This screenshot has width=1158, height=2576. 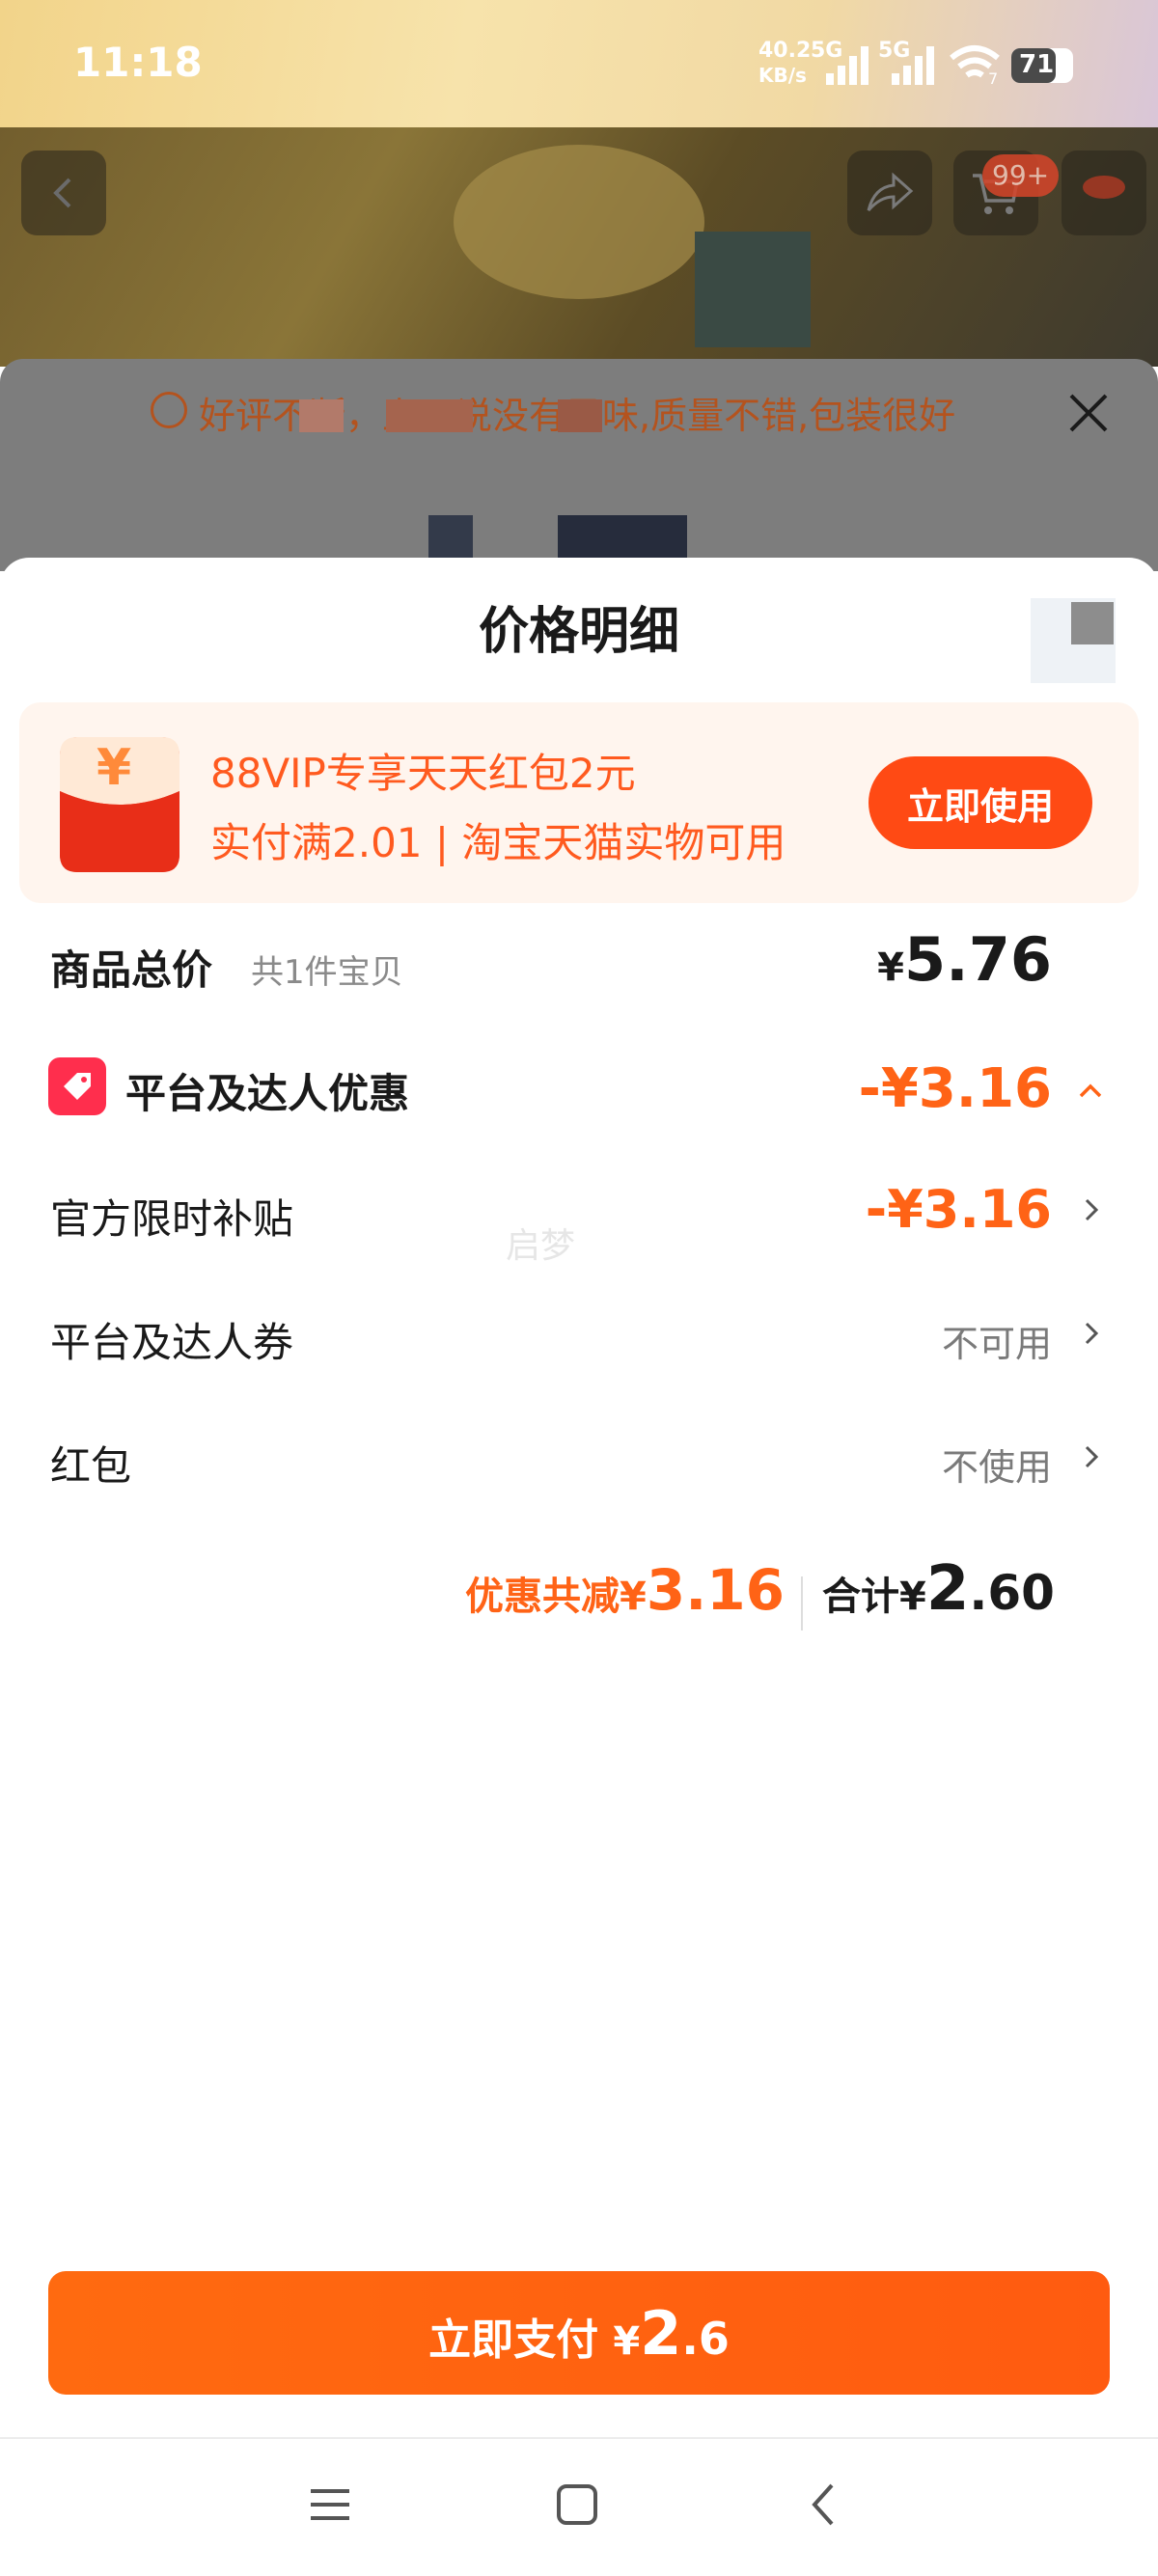 I want to click on redpacket-value: 不使用, so click(x=996, y=1467).